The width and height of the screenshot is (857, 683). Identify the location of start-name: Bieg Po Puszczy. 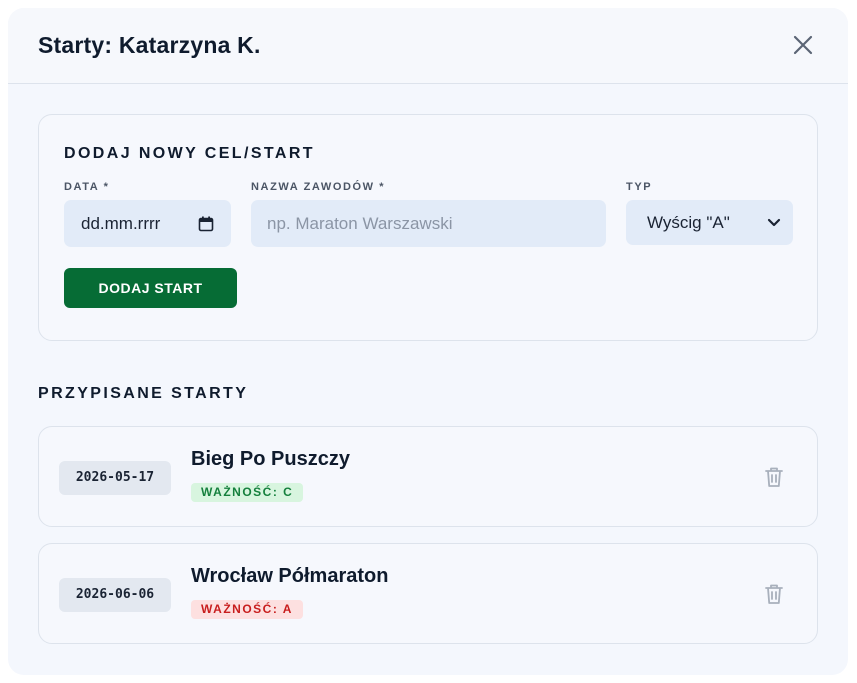
(270, 458).